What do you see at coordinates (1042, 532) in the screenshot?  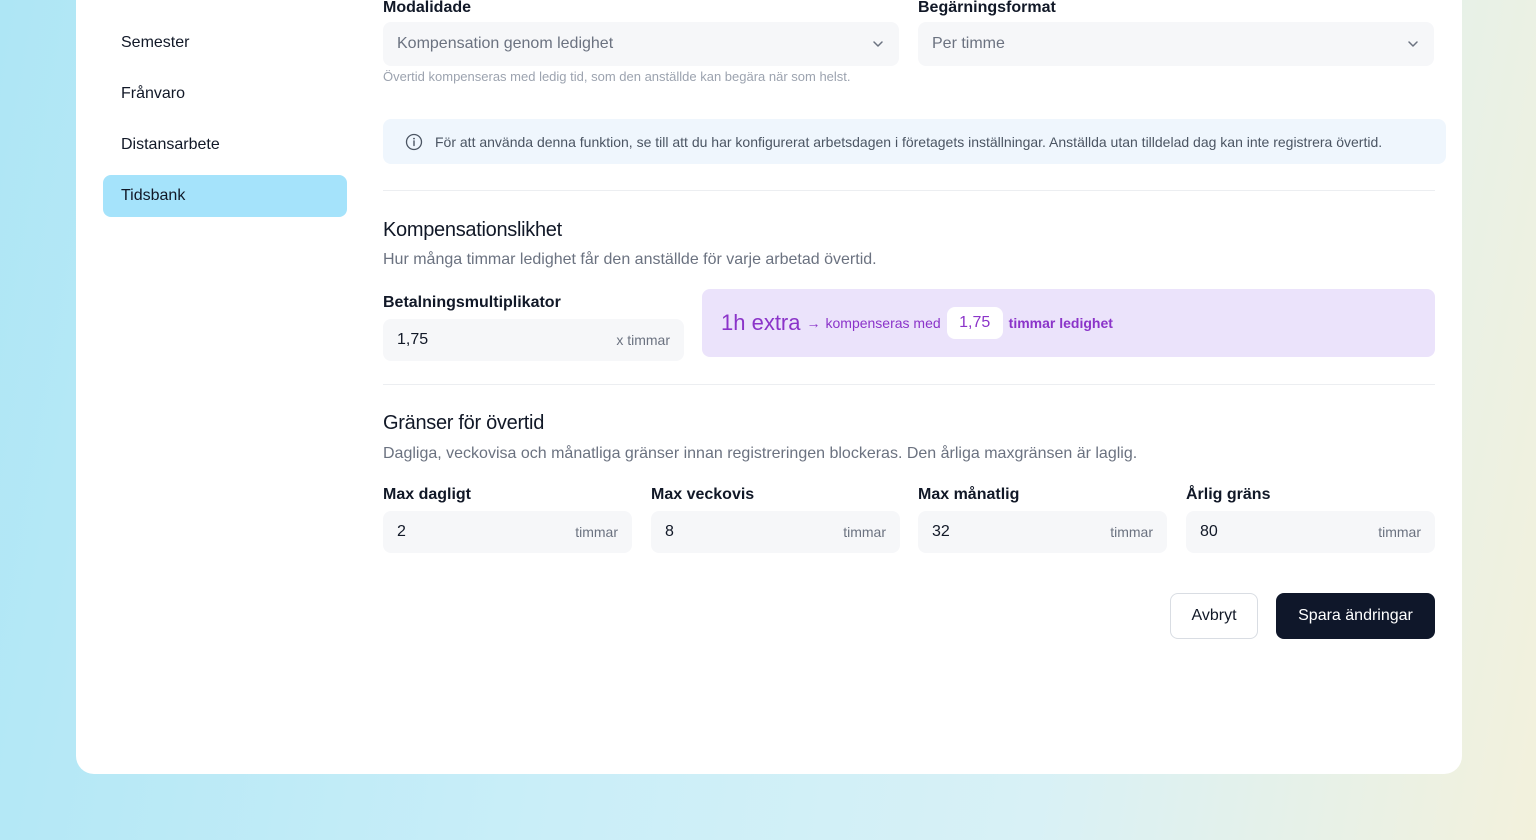 I see `max-monthly-input: 32 timmar` at bounding box center [1042, 532].